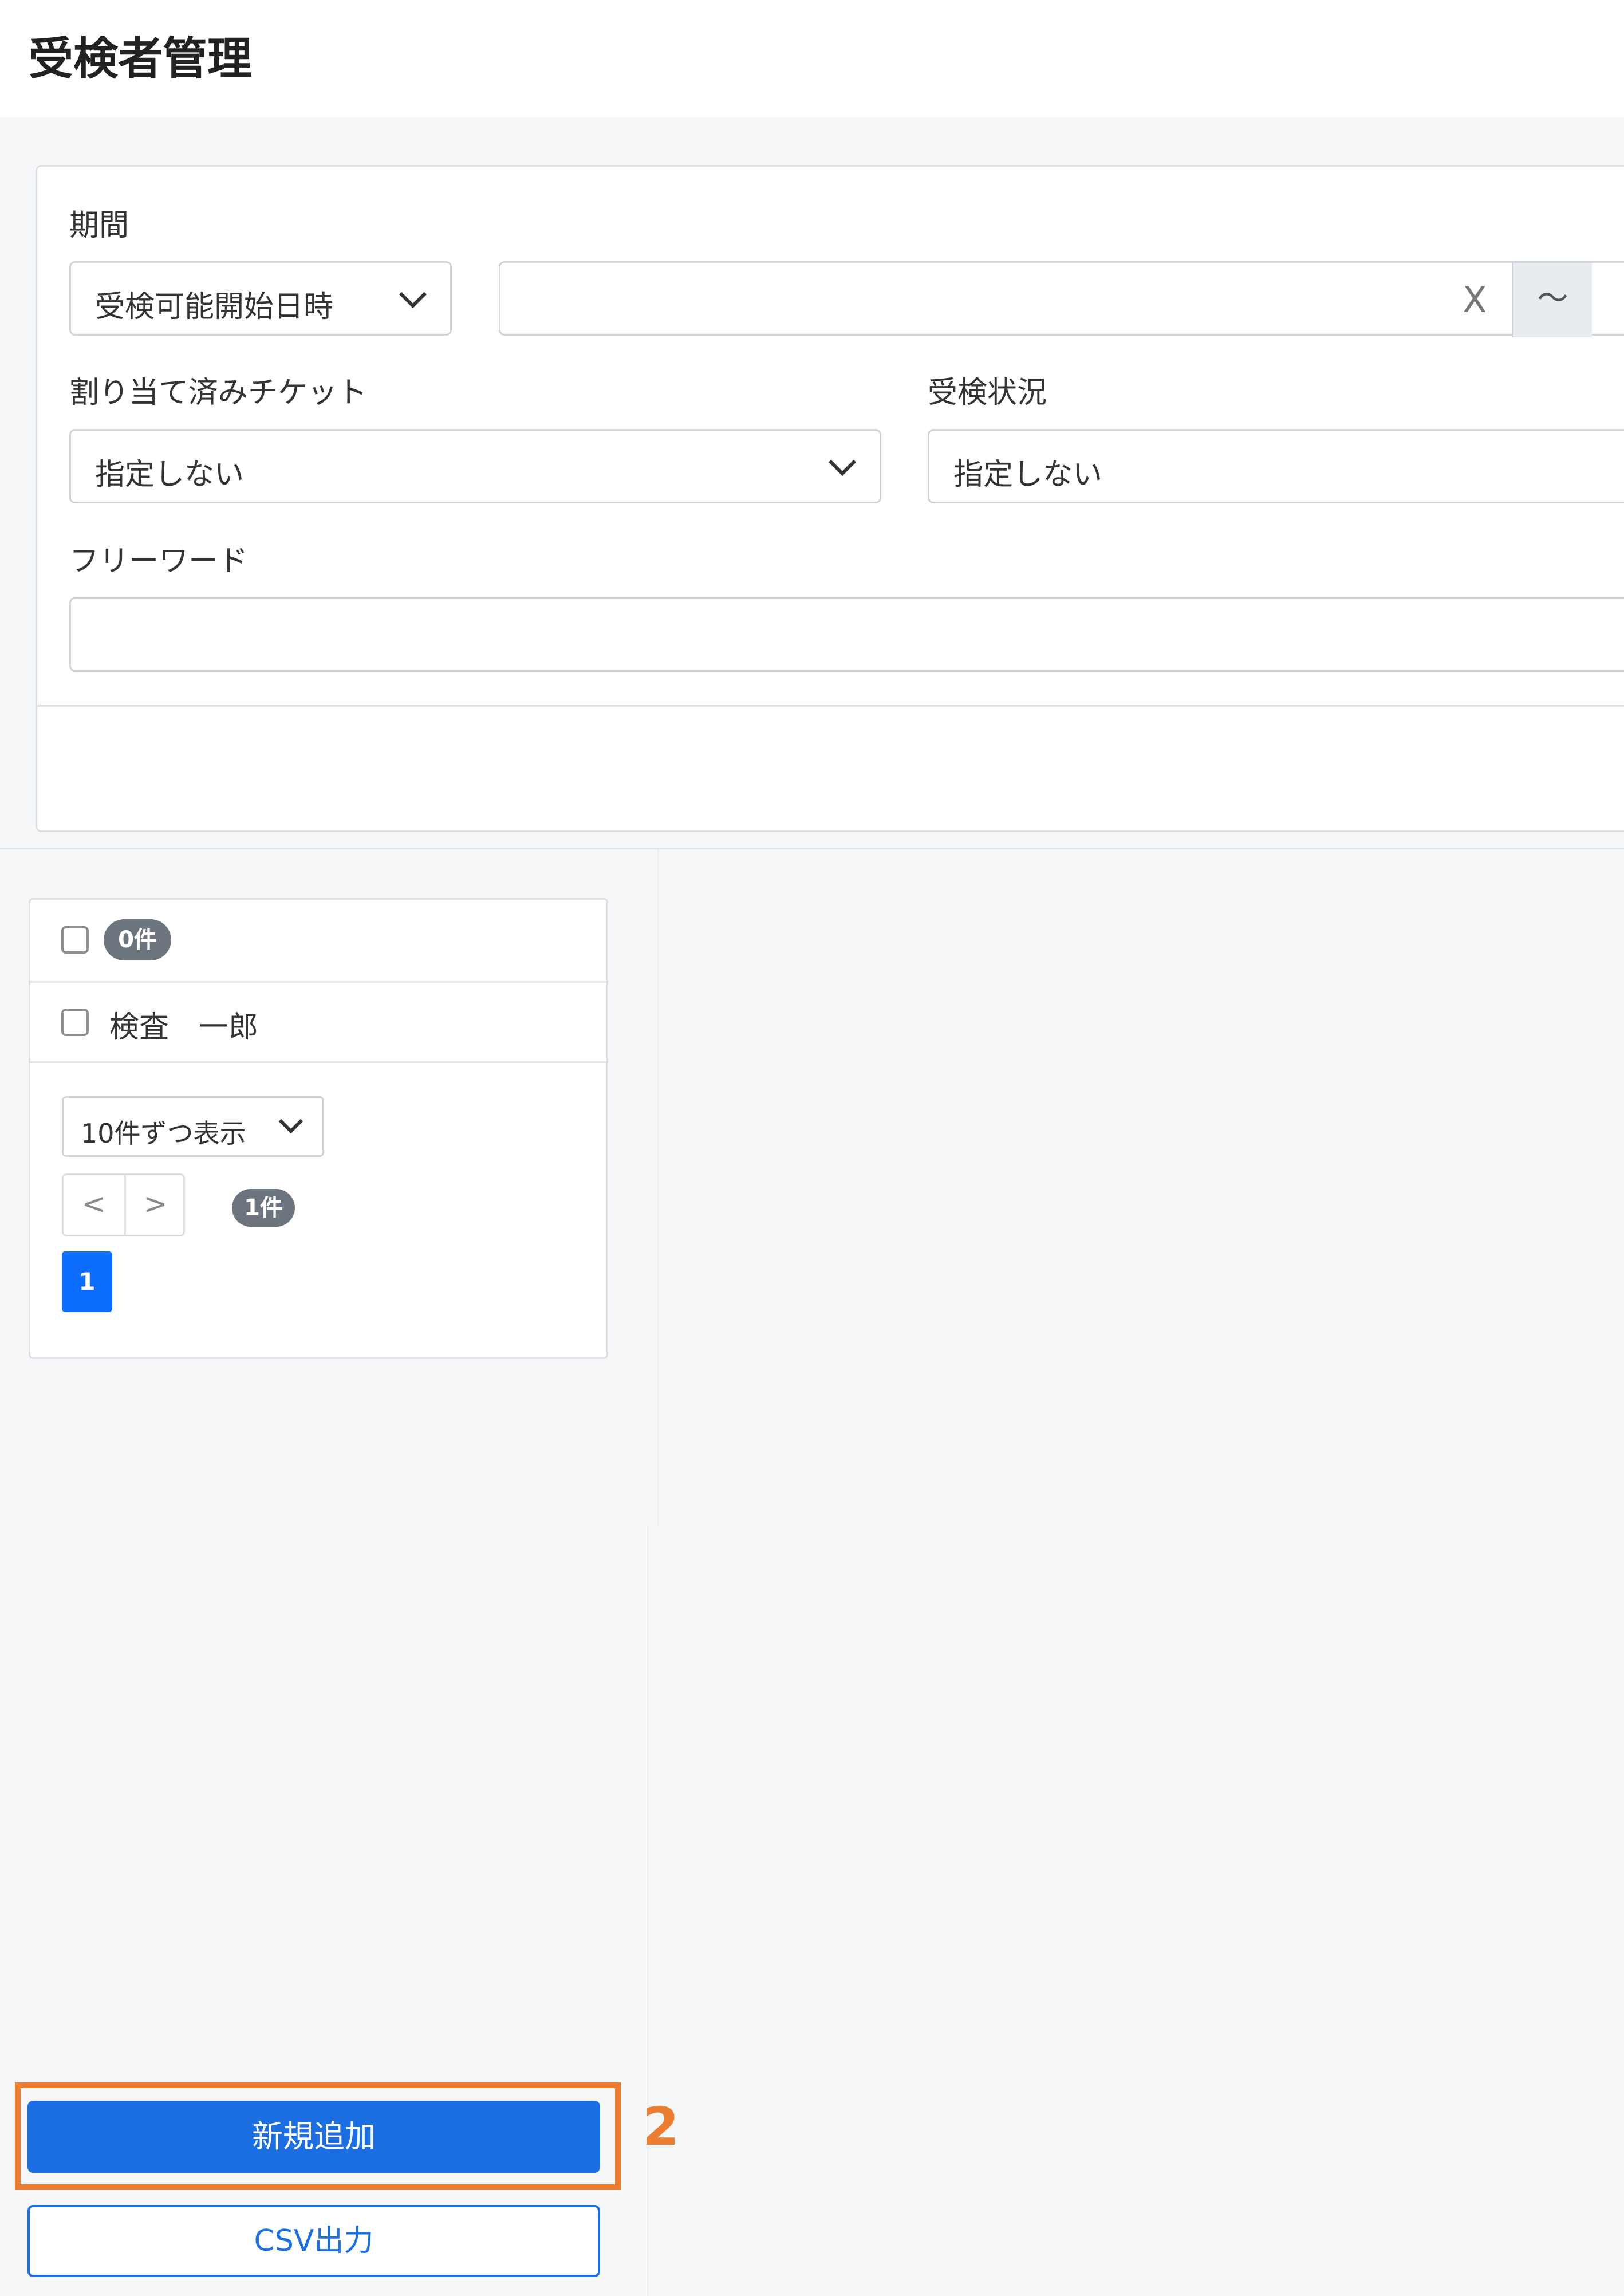  What do you see at coordinates (75, 1022) in the screenshot?
I see `row-checkbox` at bounding box center [75, 1022].